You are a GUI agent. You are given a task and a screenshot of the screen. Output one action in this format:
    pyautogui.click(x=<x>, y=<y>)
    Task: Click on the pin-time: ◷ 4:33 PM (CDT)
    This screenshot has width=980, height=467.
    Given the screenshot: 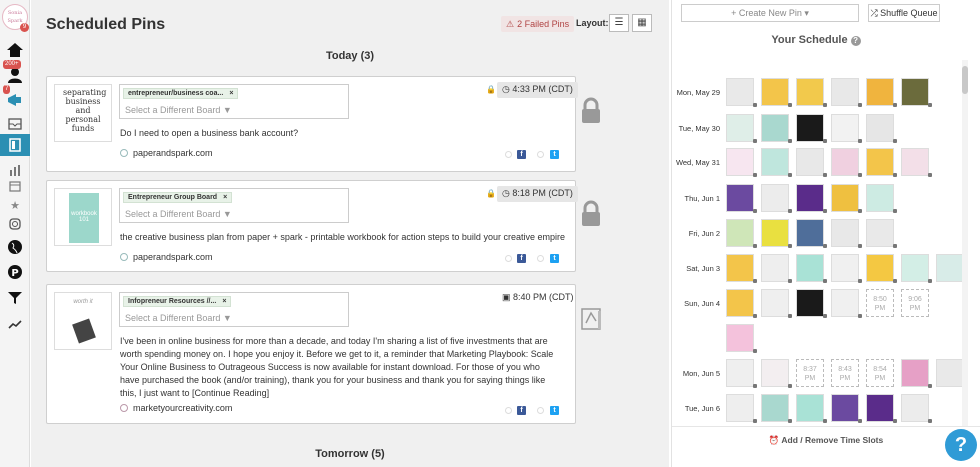 What is the action you would take?
    pyautogui.click(x=537, y=90)
    